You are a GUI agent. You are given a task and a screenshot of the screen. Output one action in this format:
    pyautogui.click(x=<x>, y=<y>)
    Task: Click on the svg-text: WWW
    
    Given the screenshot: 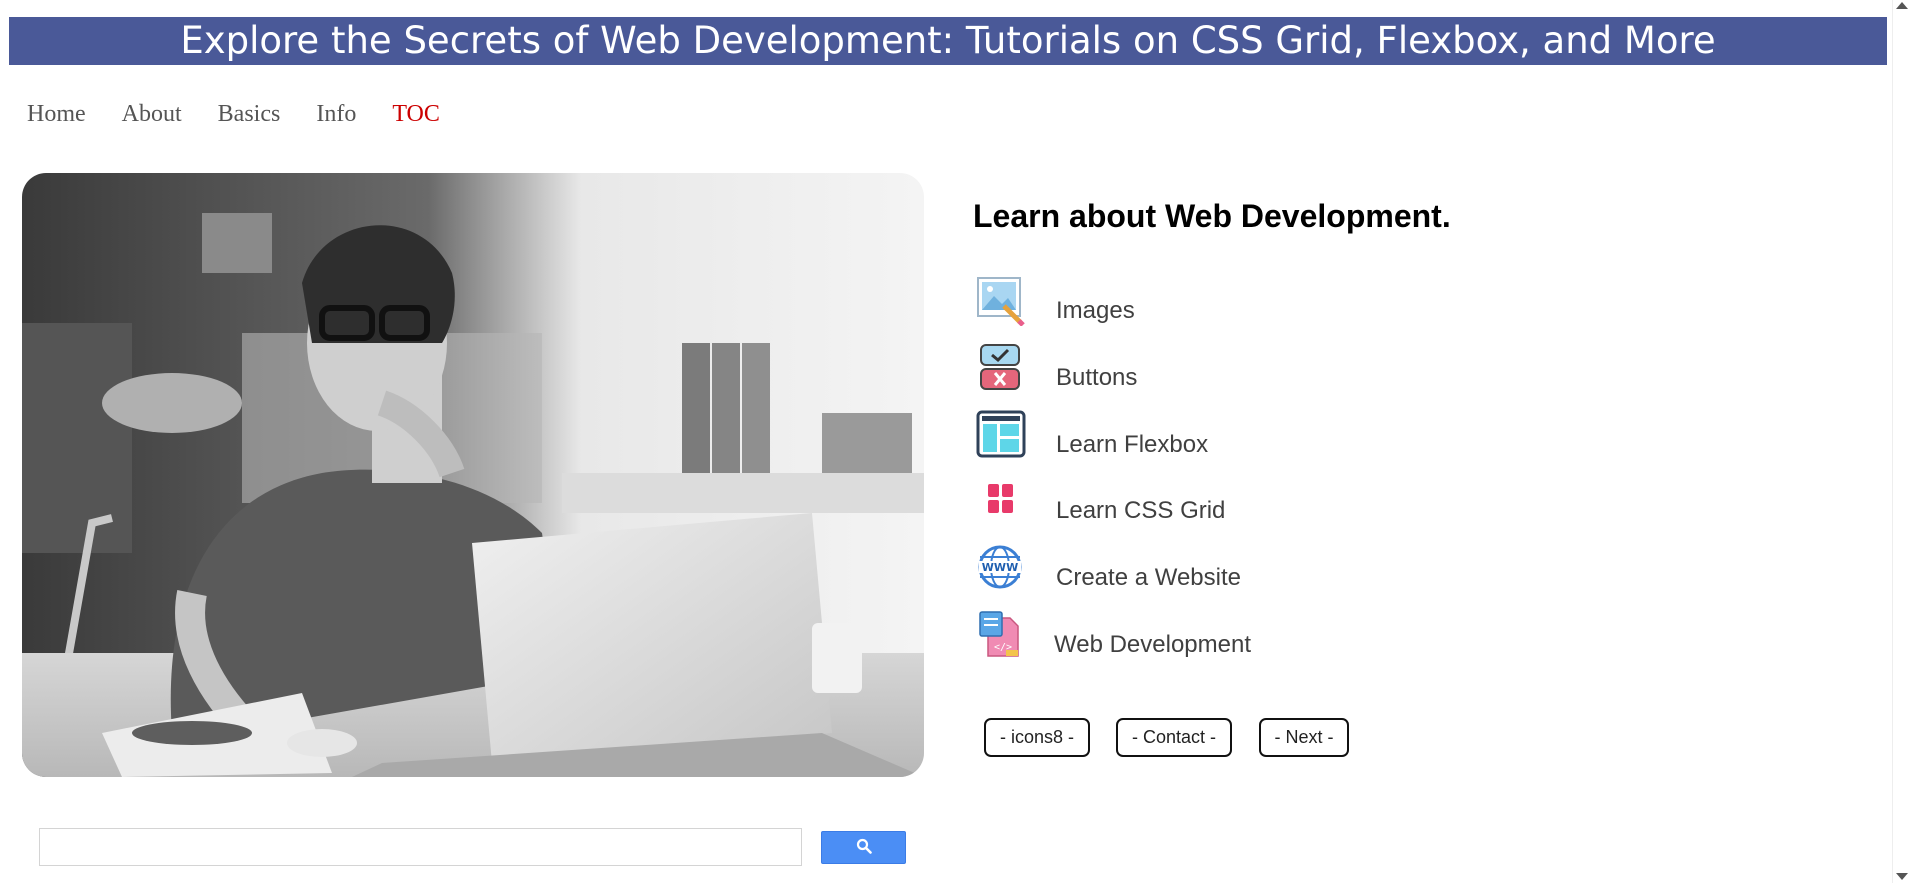 What is the action you would take?
    pyautogui.click(x=1000, y=567)
    